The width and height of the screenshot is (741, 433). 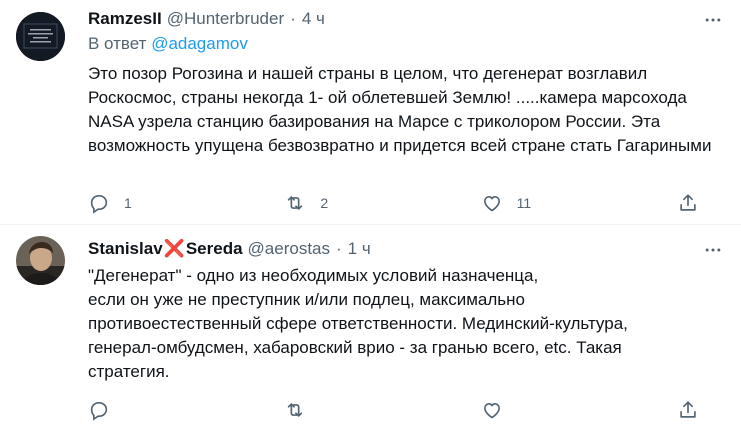 What do you see at coordinates (125, 19) in the screenshot?
I see `display-name: RamzesII` at bounding box center [125, 19].